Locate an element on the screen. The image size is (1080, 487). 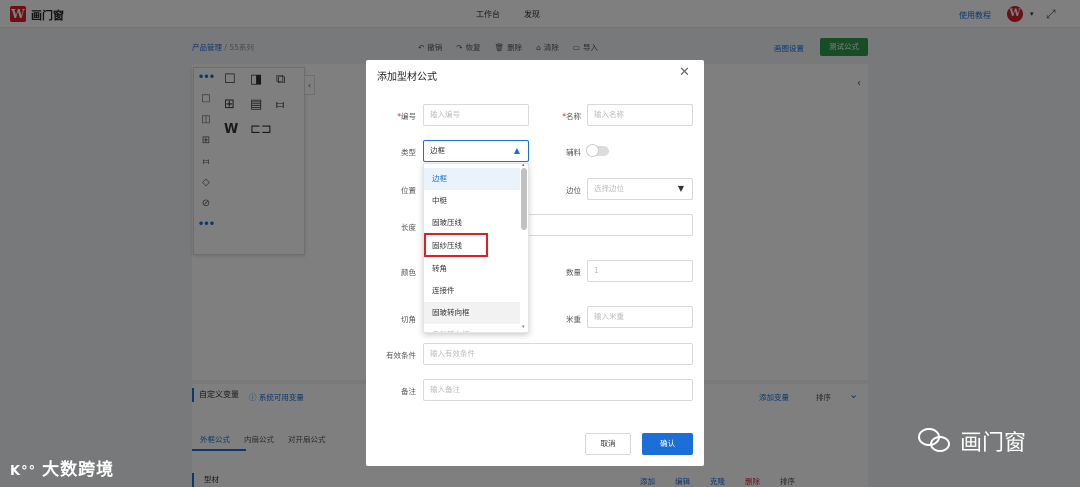
dropdown-scrollbar is located at coordinates (524, 199).